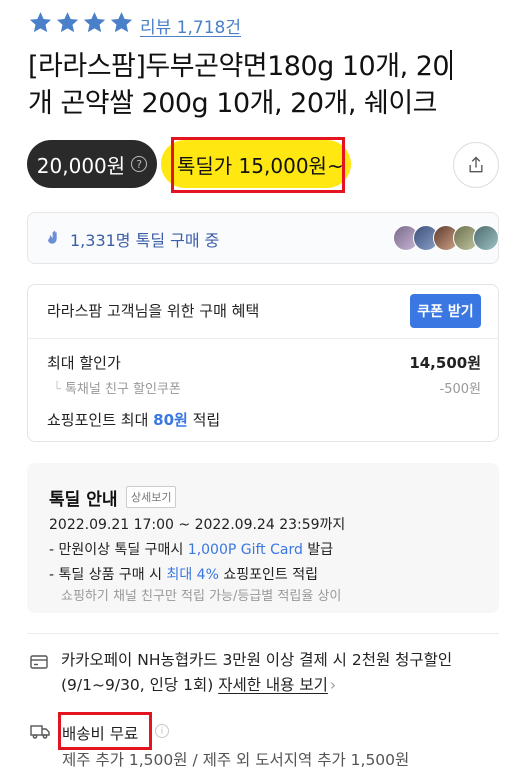 The height and width of the screenshot is (778, 522). What do you see at coordinates (257, 660) in the screenshot?
I see `card-promo-text: 카카오페이 NH농협카드 3만원 이상 결제 시 2천원 청구할인` at bounding box center [257, 660].